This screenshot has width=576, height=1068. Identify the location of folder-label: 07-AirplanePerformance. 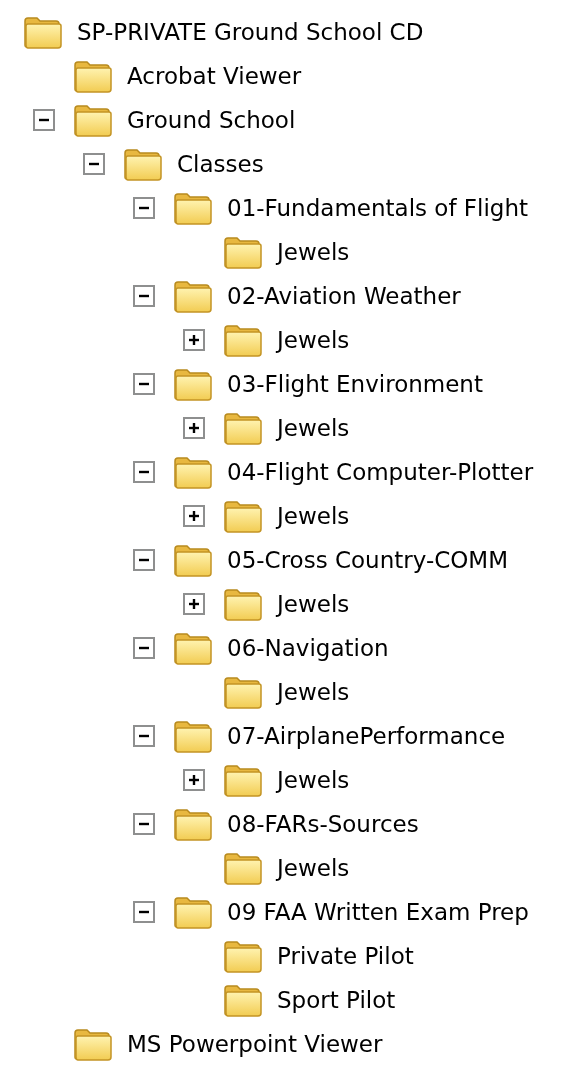
(366, 736).